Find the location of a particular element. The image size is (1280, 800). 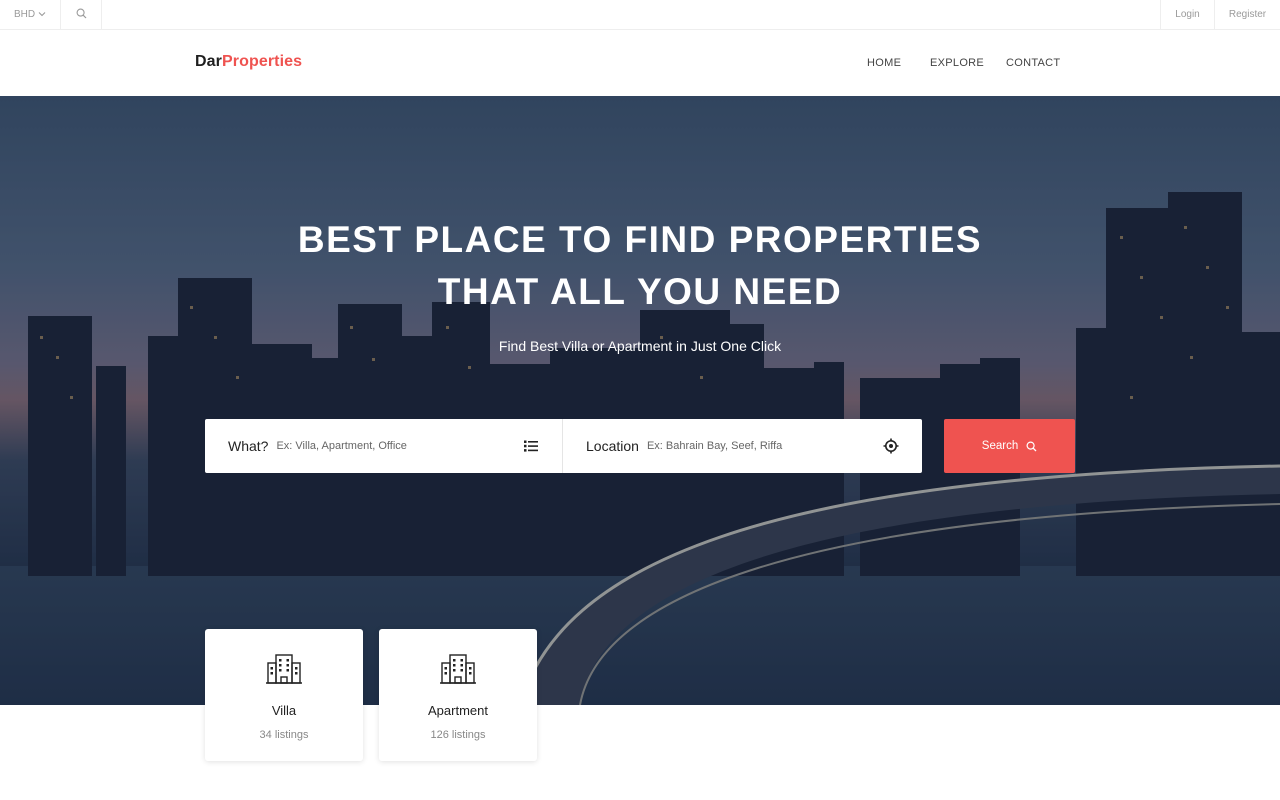

nav-contact: CONTACT is located at coordinates (1033, 63).